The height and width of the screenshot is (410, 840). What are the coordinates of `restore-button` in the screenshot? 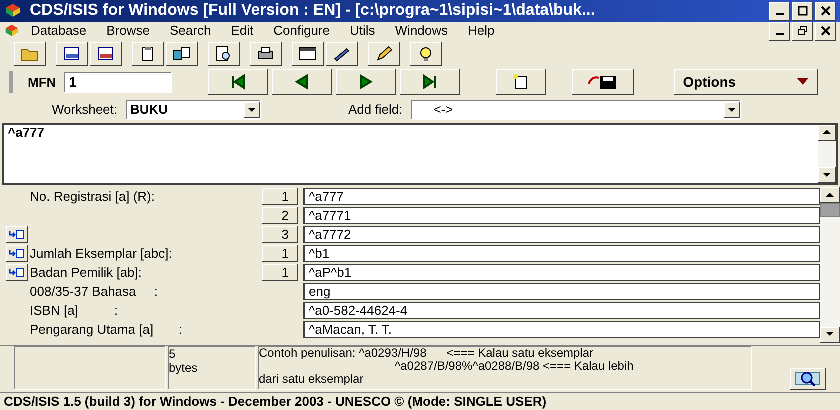 It's located at (802, 31).